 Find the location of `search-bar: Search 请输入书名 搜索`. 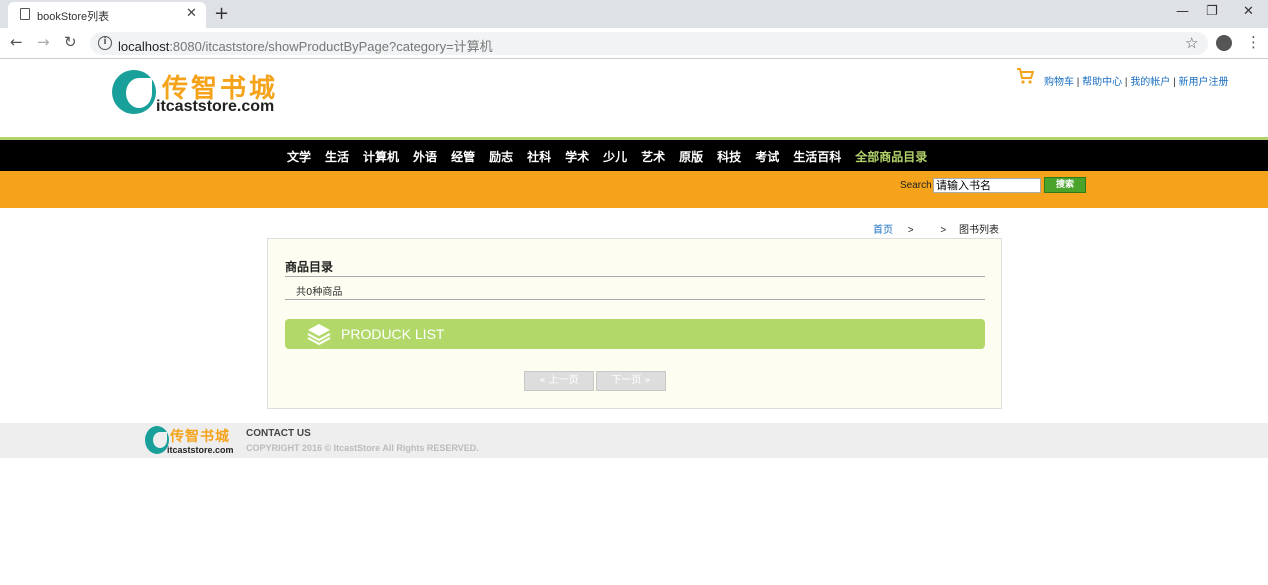

search-bar: Search 请输入书名 搜索 is located at coordinates (634, 189).